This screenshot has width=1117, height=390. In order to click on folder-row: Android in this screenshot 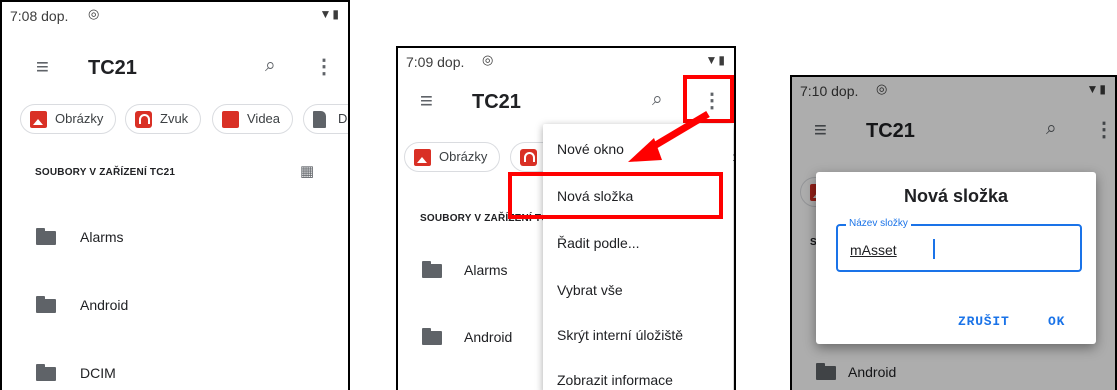, I will do `click(175, 306)`.